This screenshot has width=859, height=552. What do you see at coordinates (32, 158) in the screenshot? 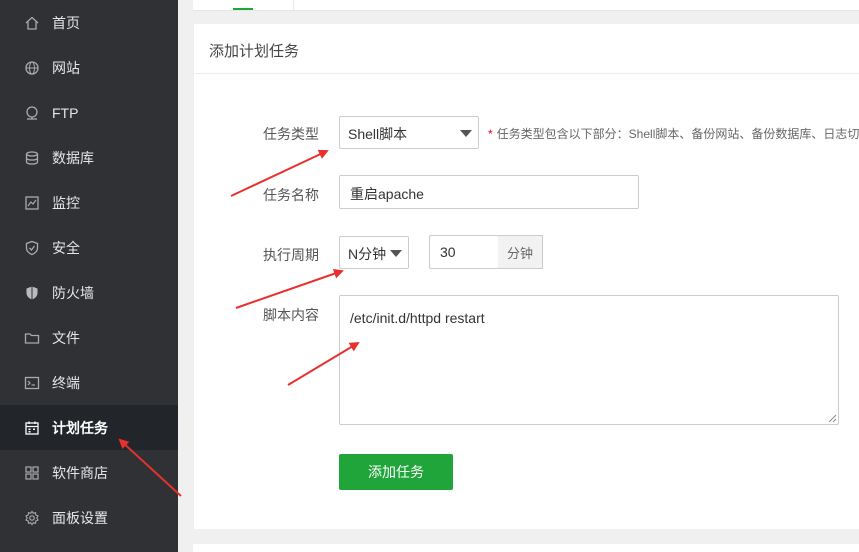
I see `database-icon` at bounding box center [32, 158].